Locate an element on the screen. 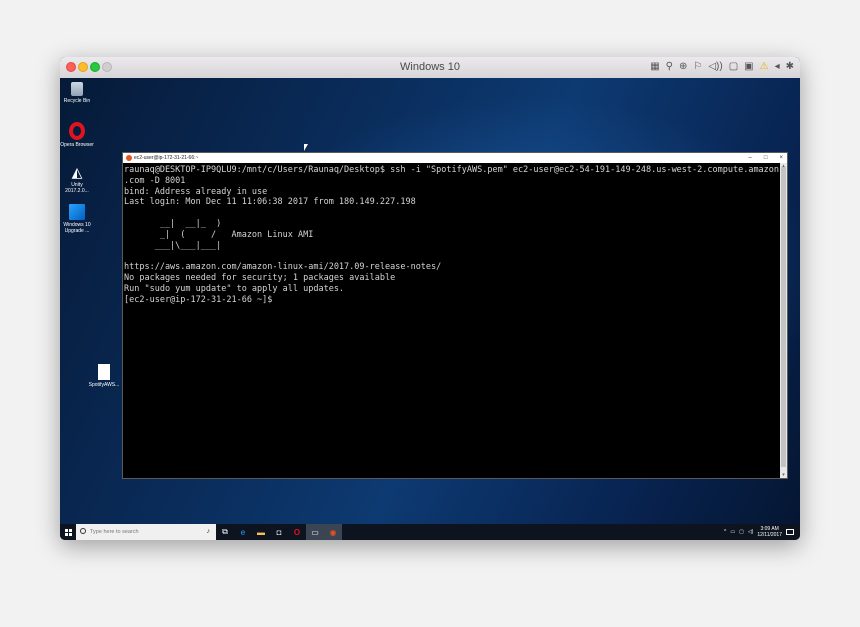  terminal-controls: – □ × is located at coordinates (766, 158).